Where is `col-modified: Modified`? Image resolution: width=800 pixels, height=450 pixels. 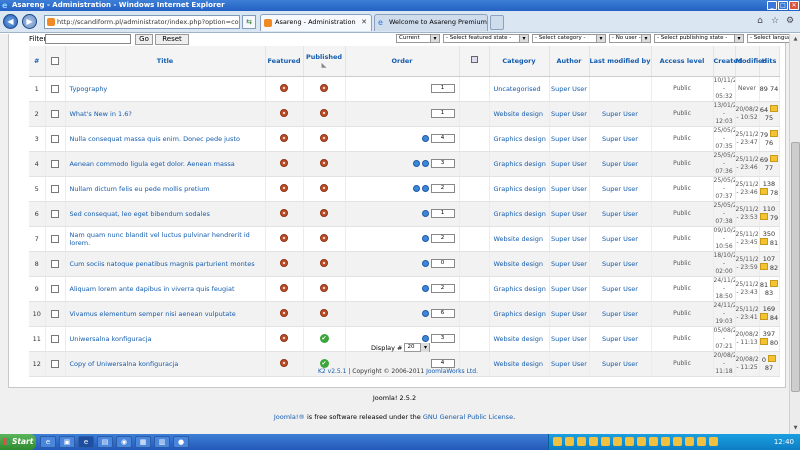
col-modified: Modified is located at coordinates (751, 61).